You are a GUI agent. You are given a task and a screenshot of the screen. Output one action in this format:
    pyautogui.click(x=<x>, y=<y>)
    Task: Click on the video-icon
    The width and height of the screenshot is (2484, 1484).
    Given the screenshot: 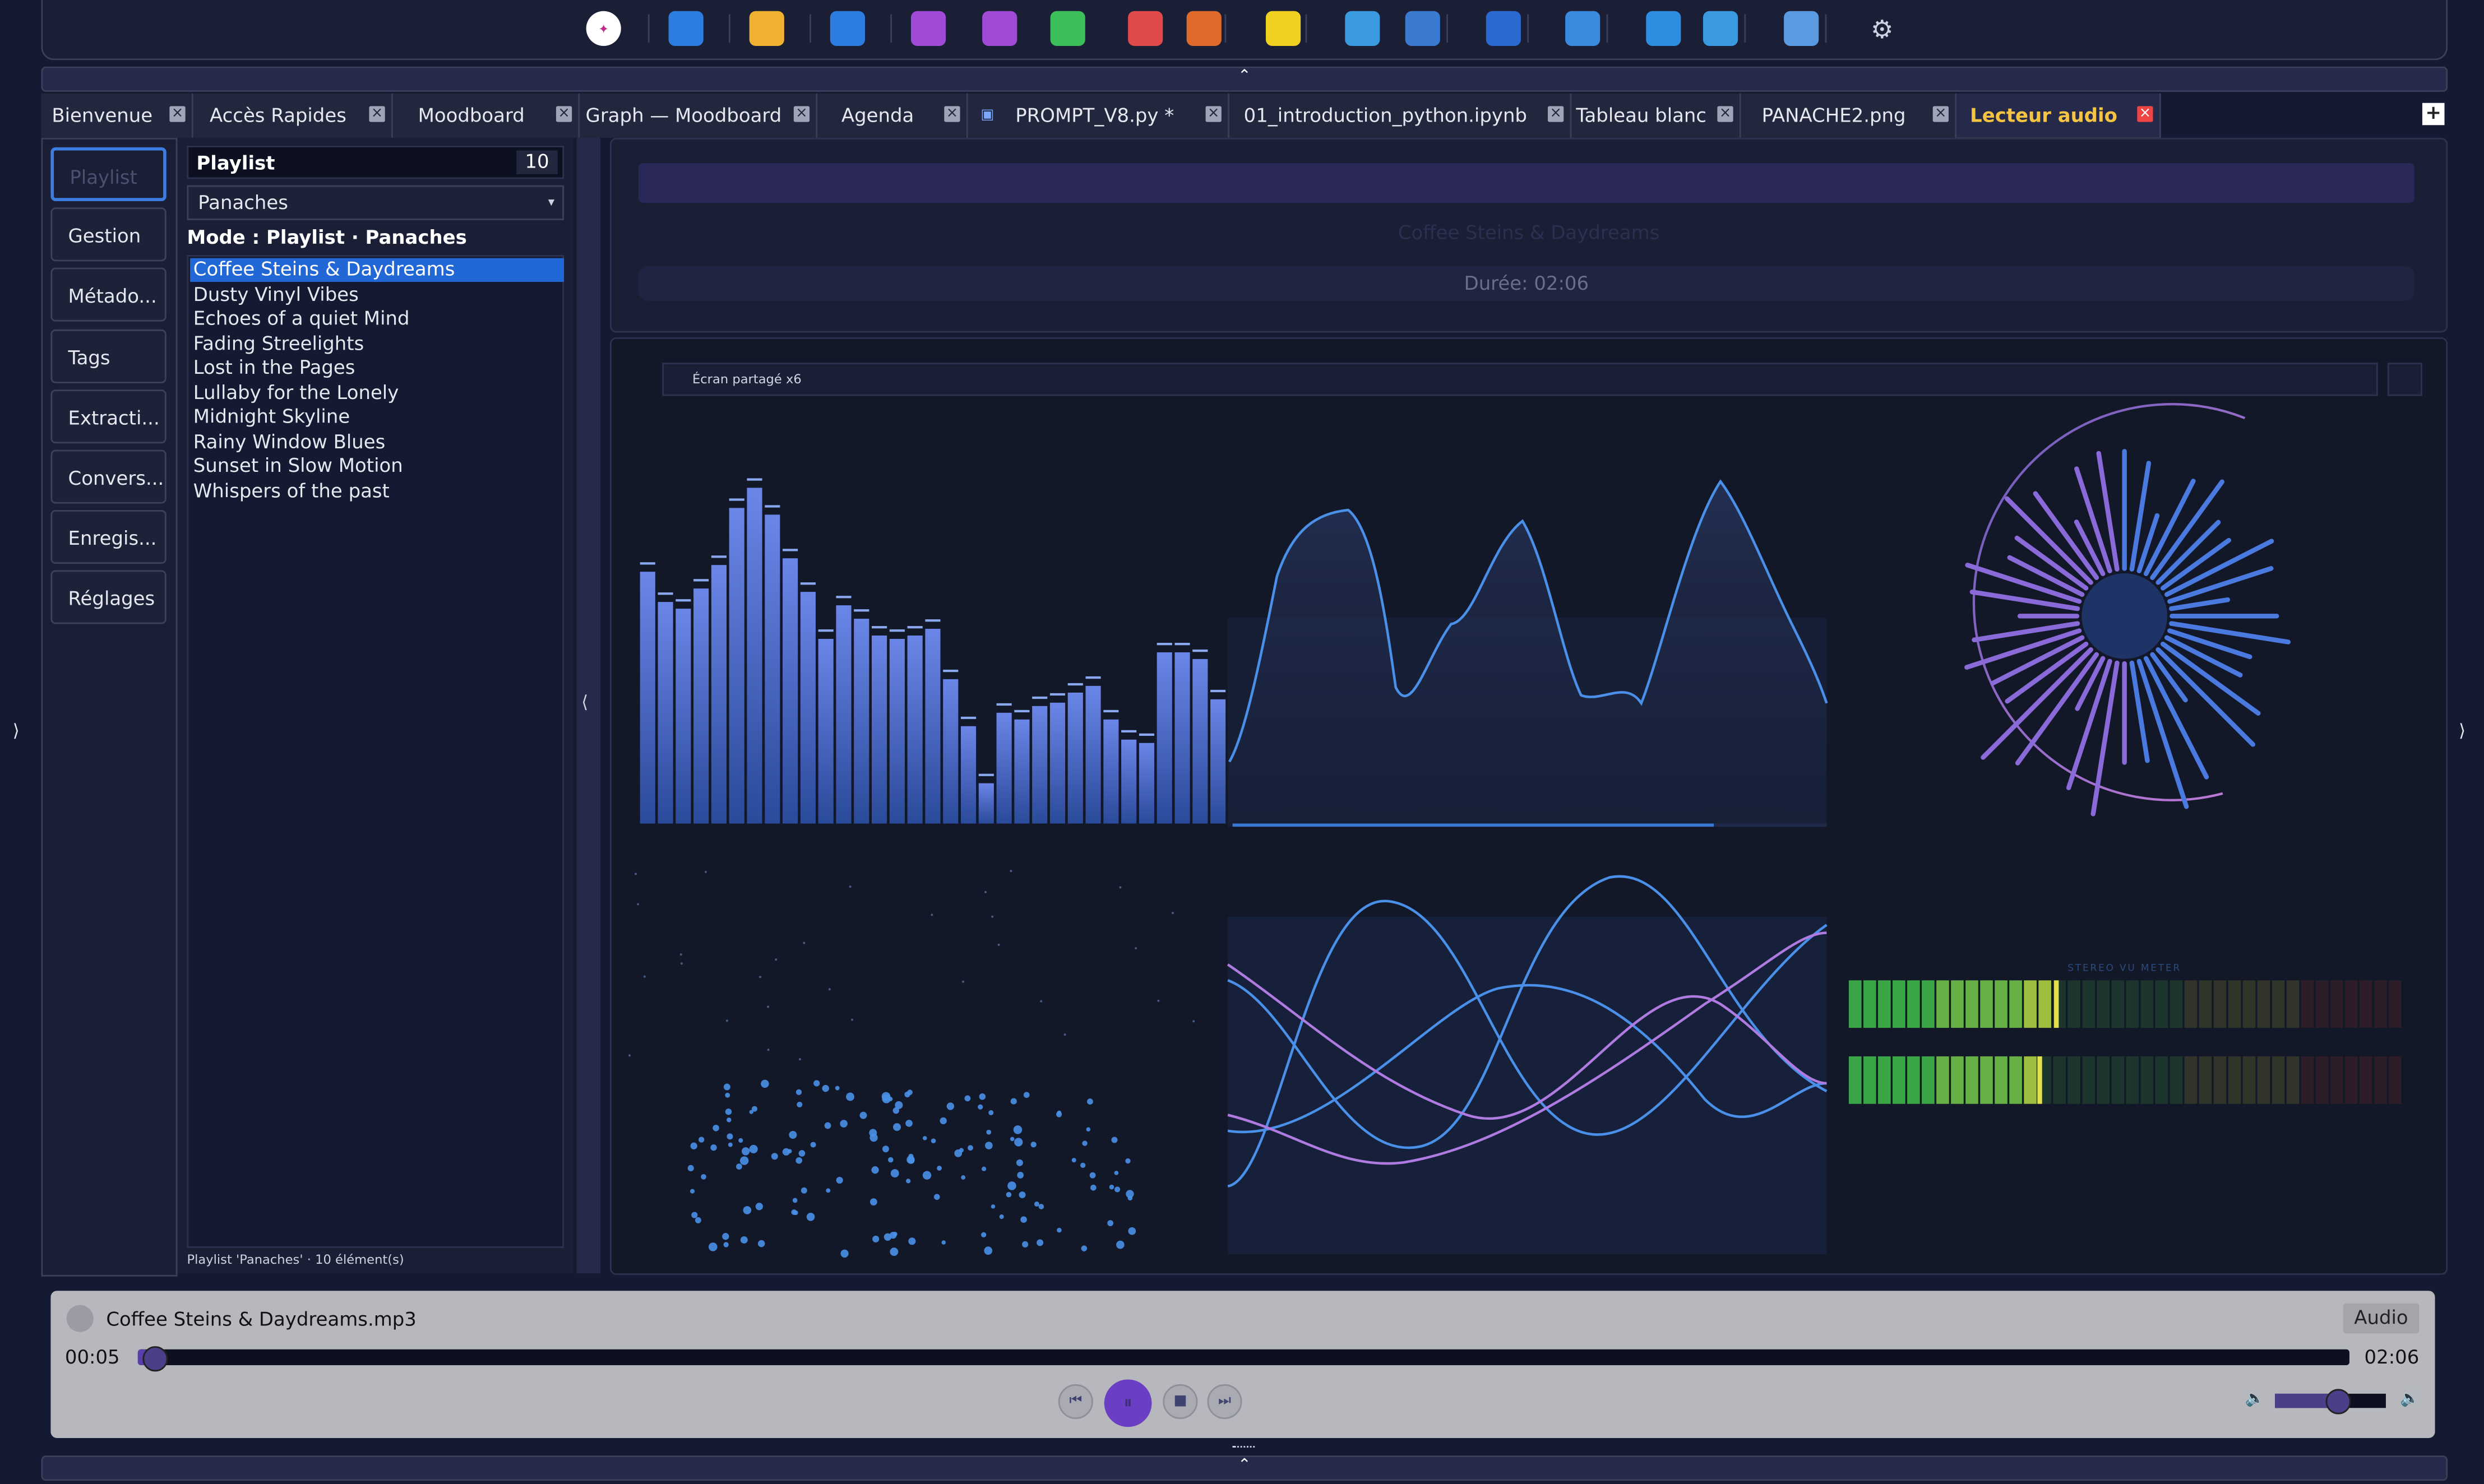 What is the action you would take?
    pyautogui.click(x=1720, y=29)
    